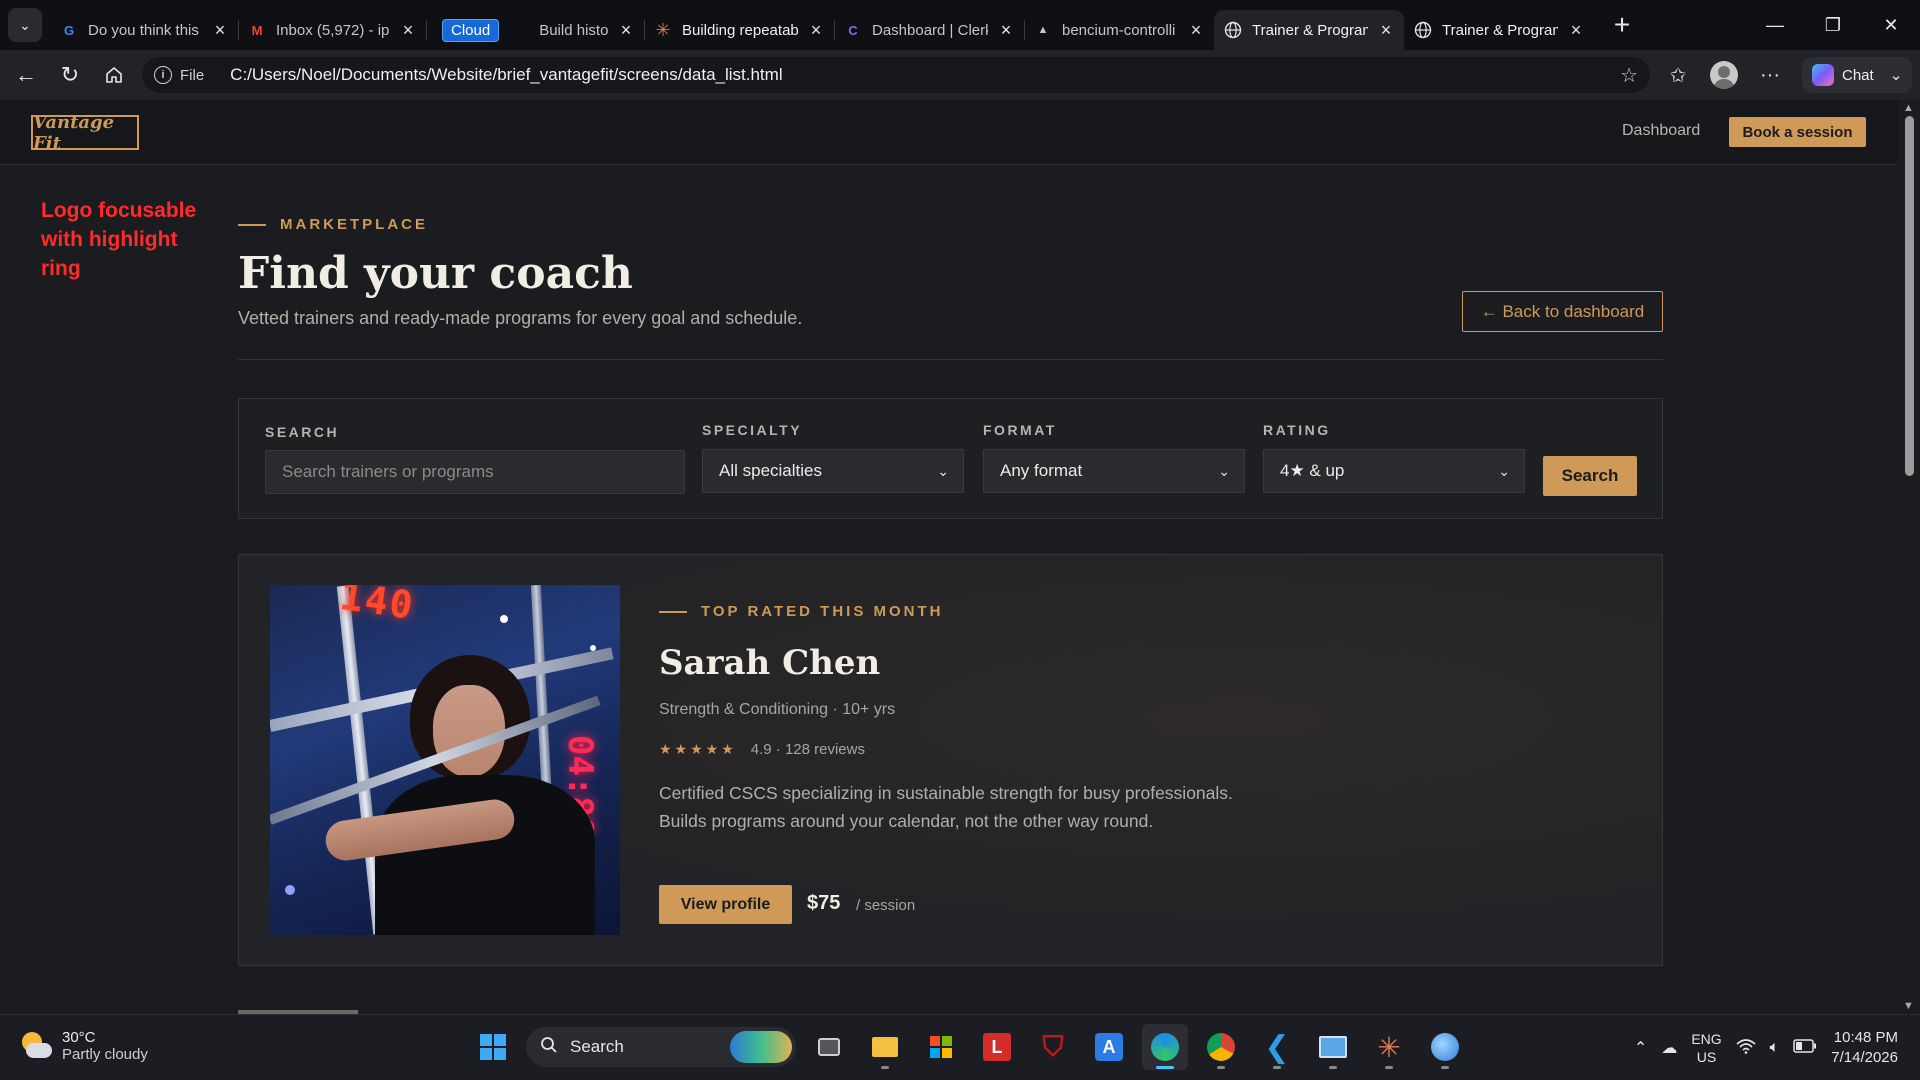 The height and width of the screenshot is (1080, 1920). I want to click on tab-actions-menu: ⌄, so click(25, 25).